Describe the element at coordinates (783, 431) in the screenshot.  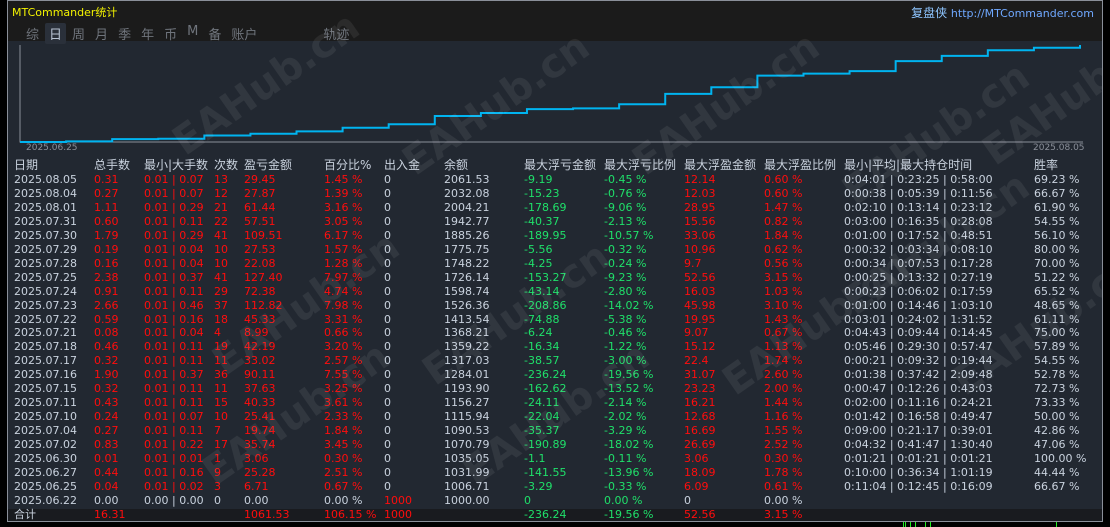
I see `table-cell: 1.55 %` at that location.